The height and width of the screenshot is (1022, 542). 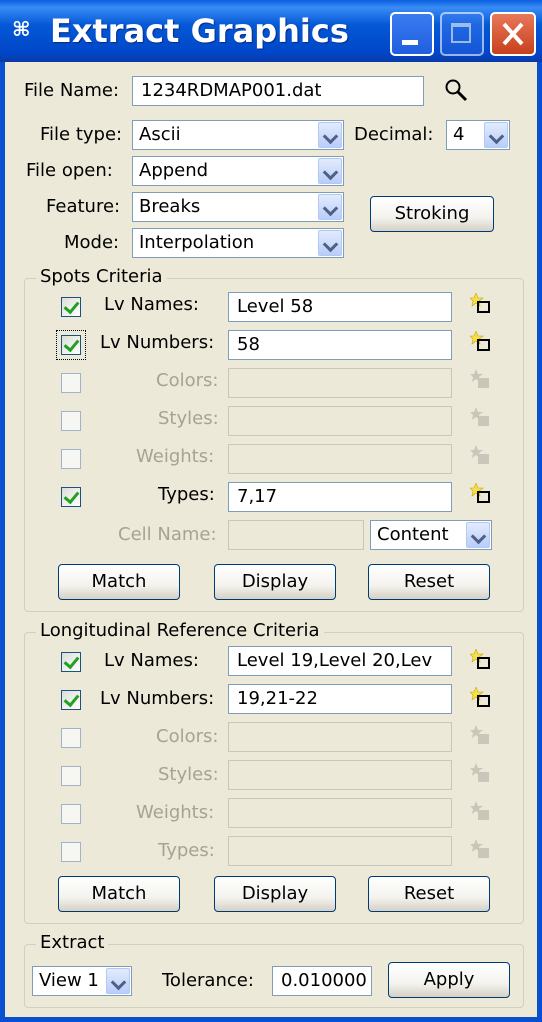 What do you see at coordinates (71, 459) in the screenshot?
I see `spots-weights-checkbox` at bounding box center [71, 459].